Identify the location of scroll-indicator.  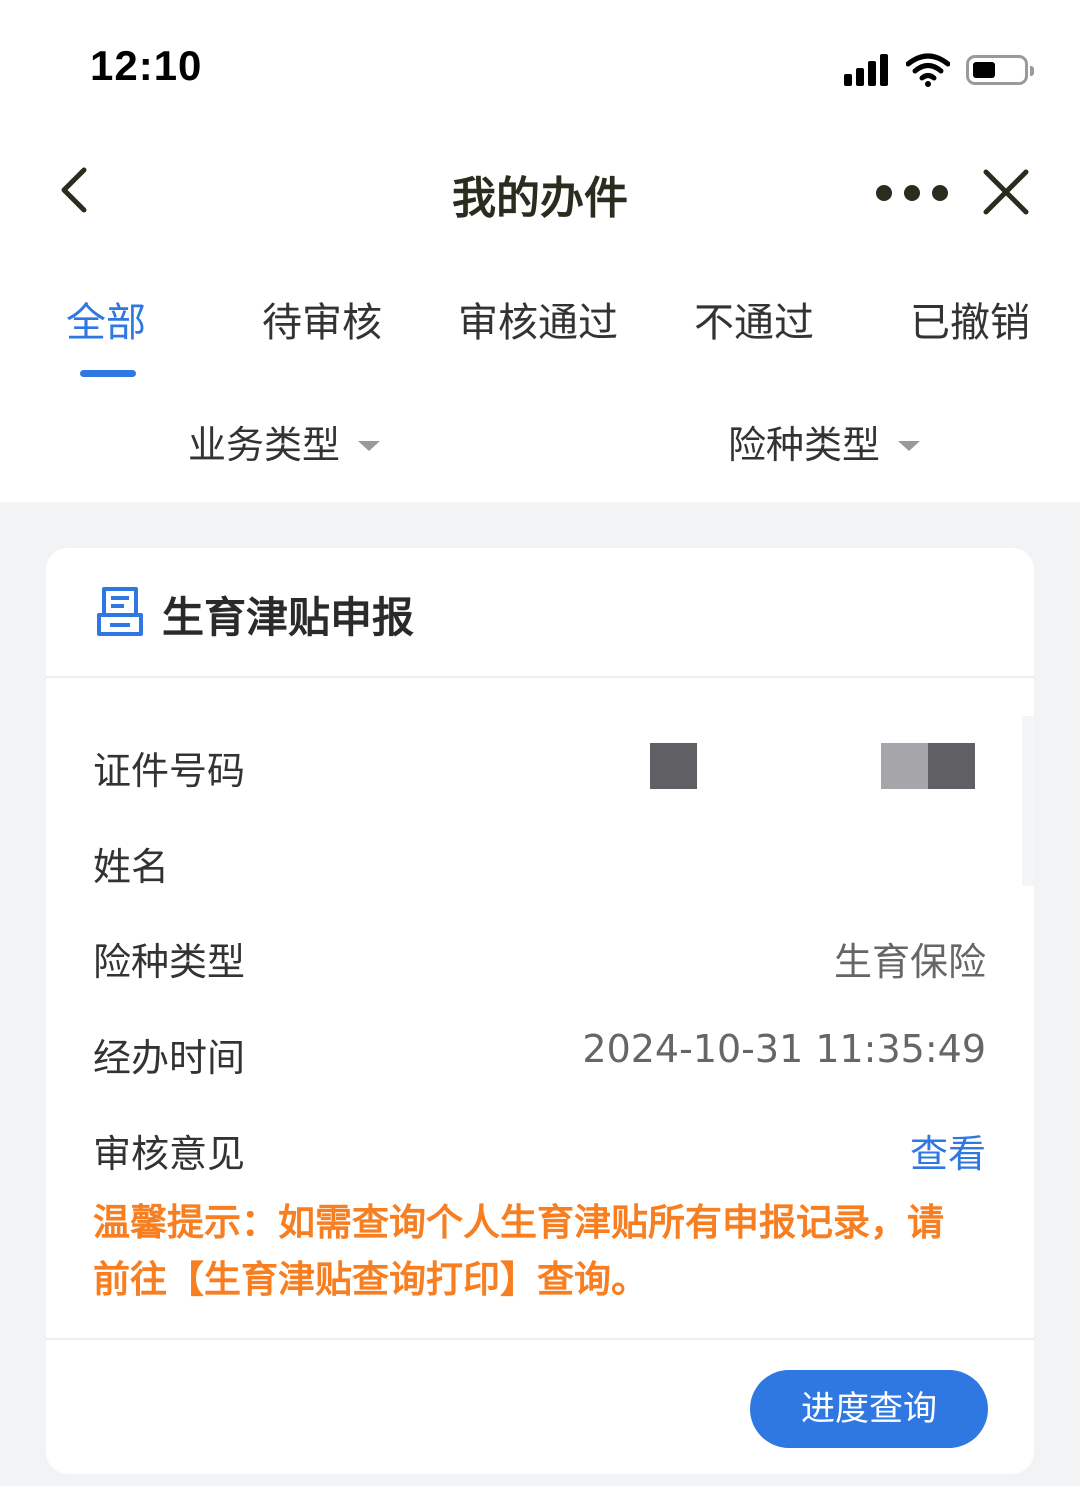
(1028, 801).